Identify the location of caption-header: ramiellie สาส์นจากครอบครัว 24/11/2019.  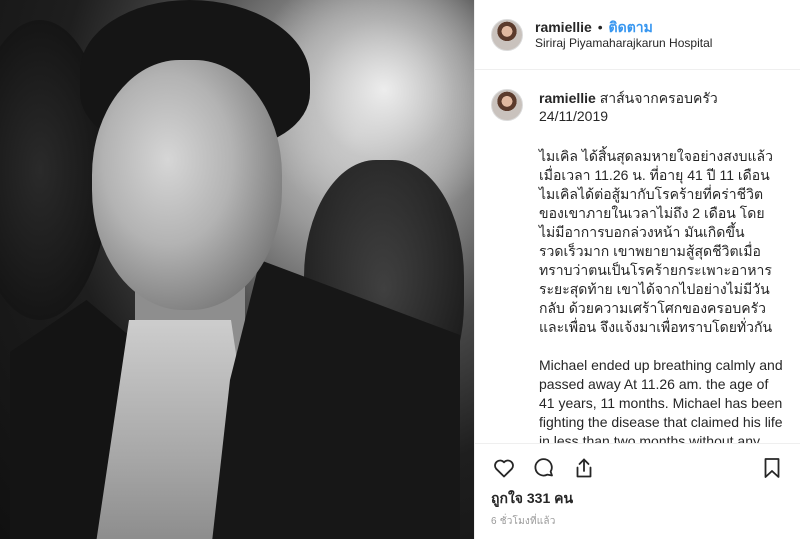
(638, 107).